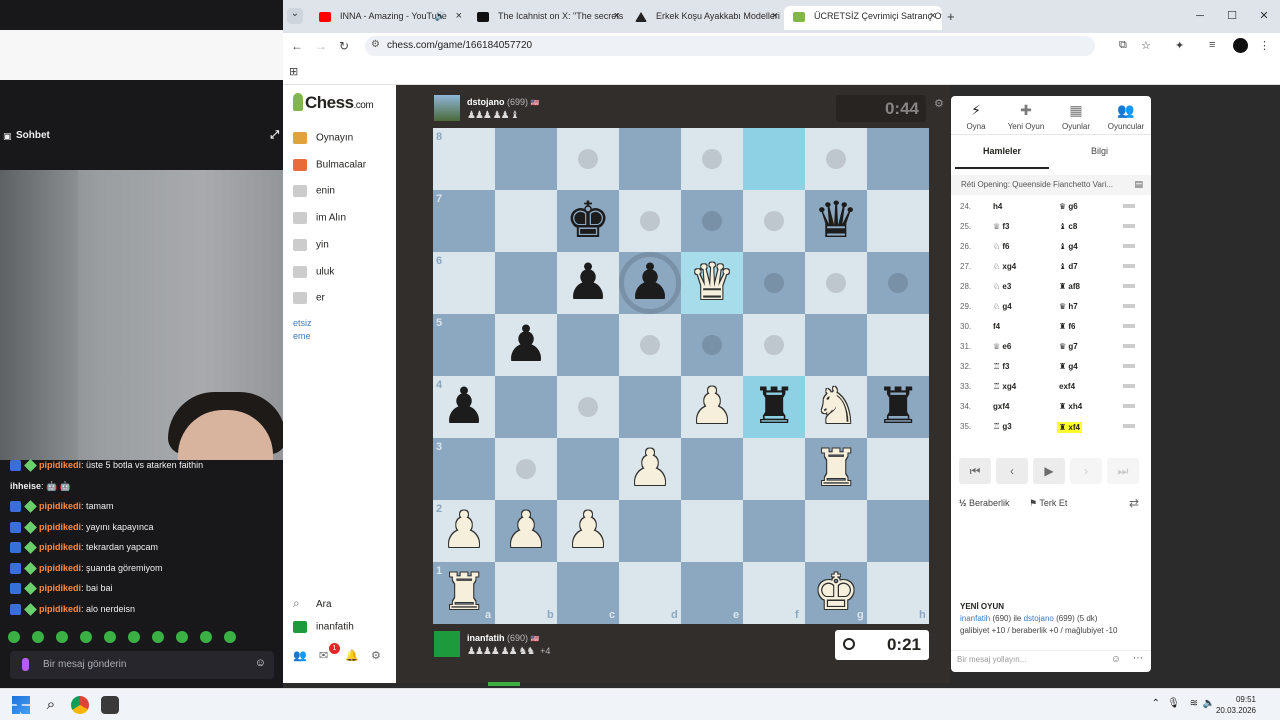 The width and height of the screenshot is (1280, 720). Describe the element at coordinates (314, 191) in the screenshot. I see `sidebar-item: enin` at that location.